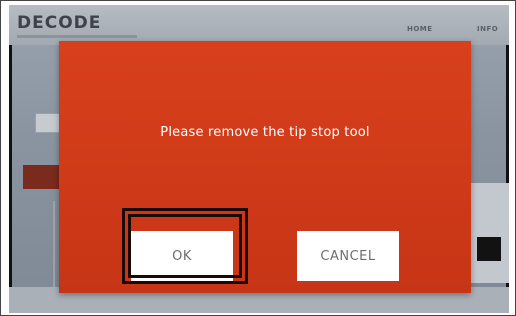 This screenshot has width=516, height=316. Describe the element at coordinates (420, 29) in the screenshot. I see `nav-home: HOME` at that location.